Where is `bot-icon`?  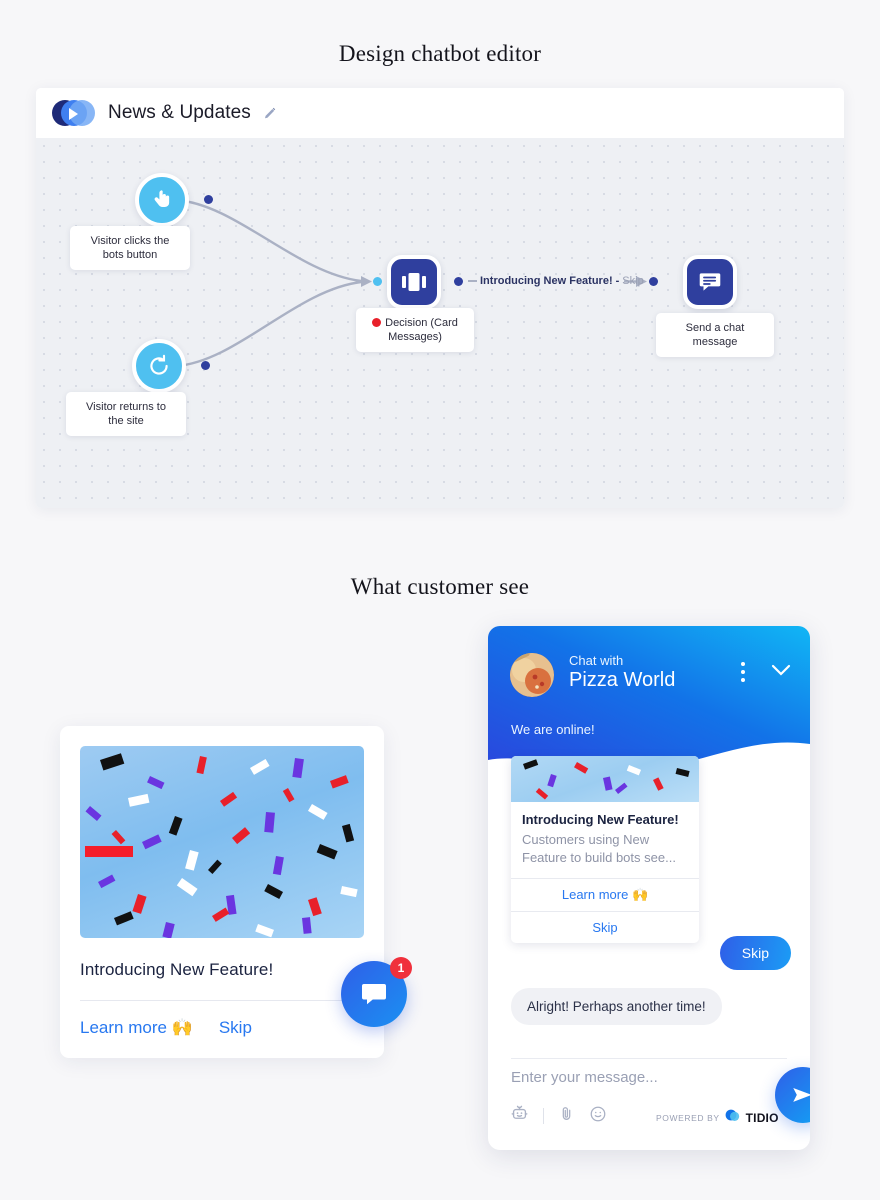
bot-icon is located at coordinates (519, 1116).